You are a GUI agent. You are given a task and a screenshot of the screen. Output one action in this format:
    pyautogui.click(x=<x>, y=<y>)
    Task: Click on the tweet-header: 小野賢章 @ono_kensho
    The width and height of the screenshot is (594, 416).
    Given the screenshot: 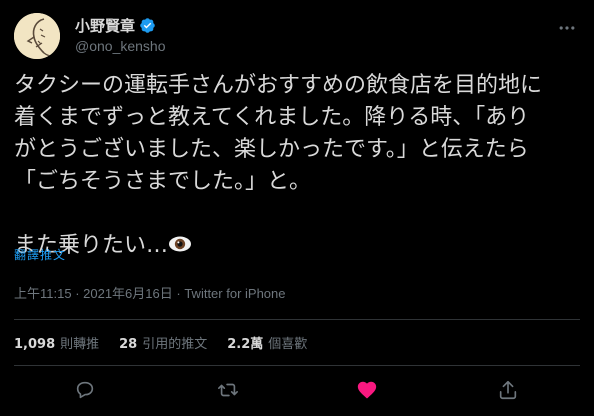 What is the action you would take?
    pyautogui.click(x=297, y=37)
    